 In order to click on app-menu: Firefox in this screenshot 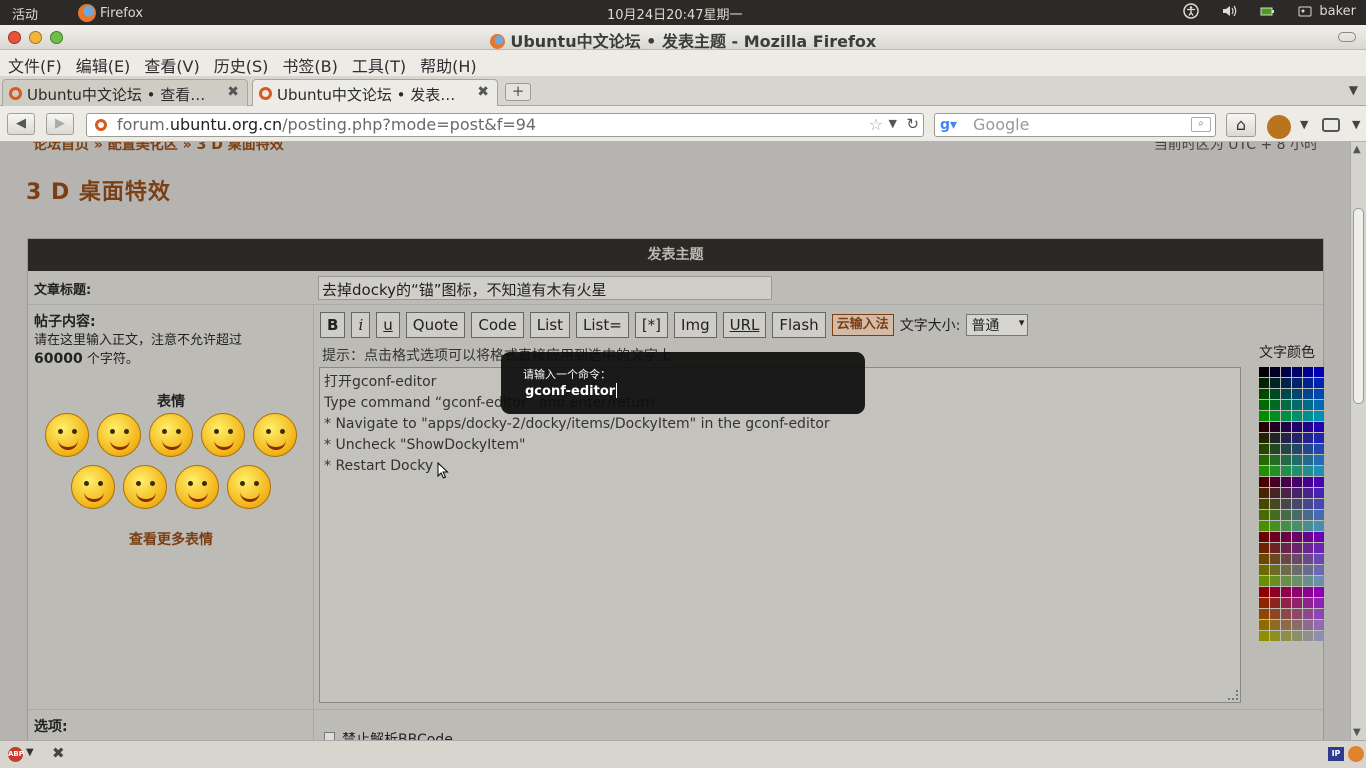, I will do `click(110, 13)`.